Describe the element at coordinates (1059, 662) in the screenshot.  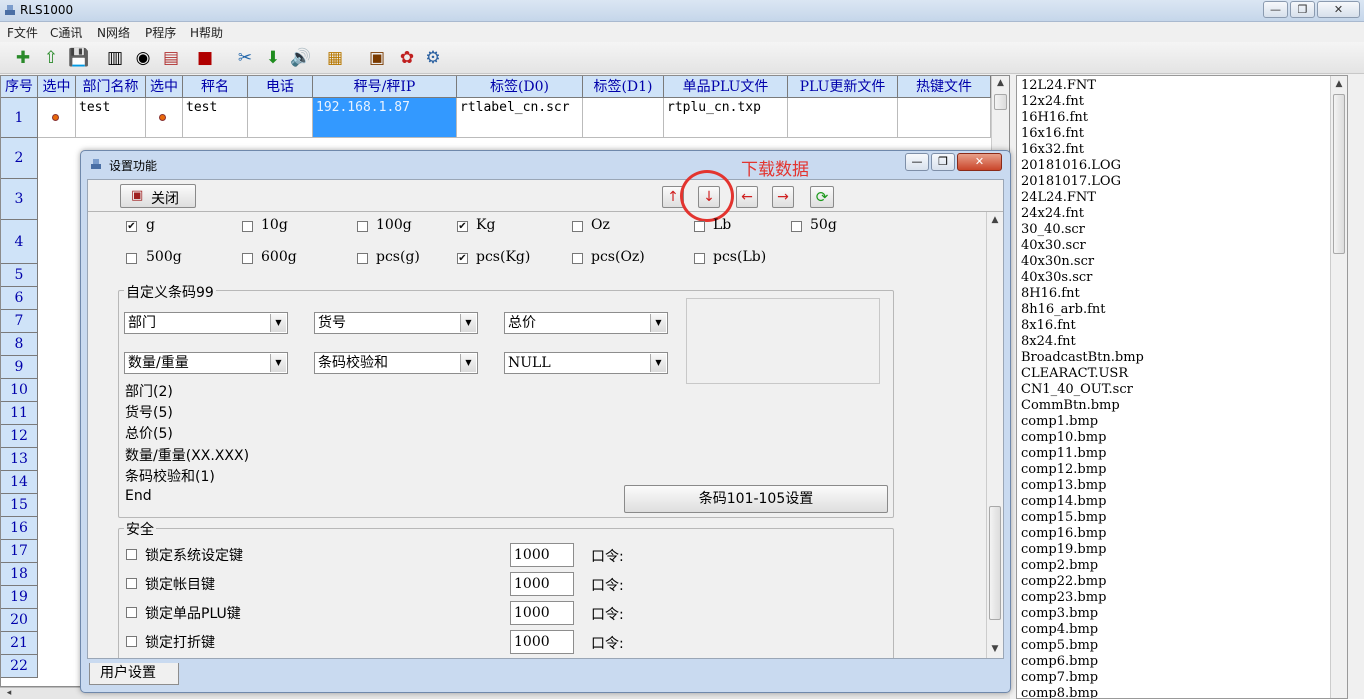
I see `list-item: comp6.bmp` at that location.